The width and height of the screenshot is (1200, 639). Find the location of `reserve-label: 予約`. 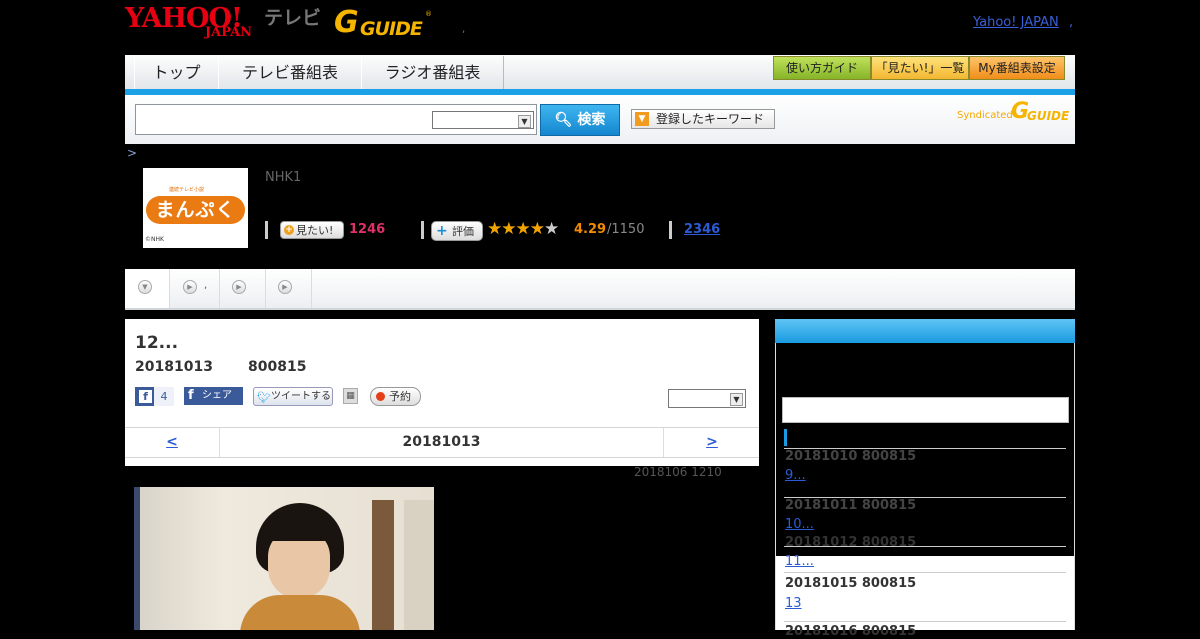

reserve-label: 予約 is located at coordinates (400, 396).